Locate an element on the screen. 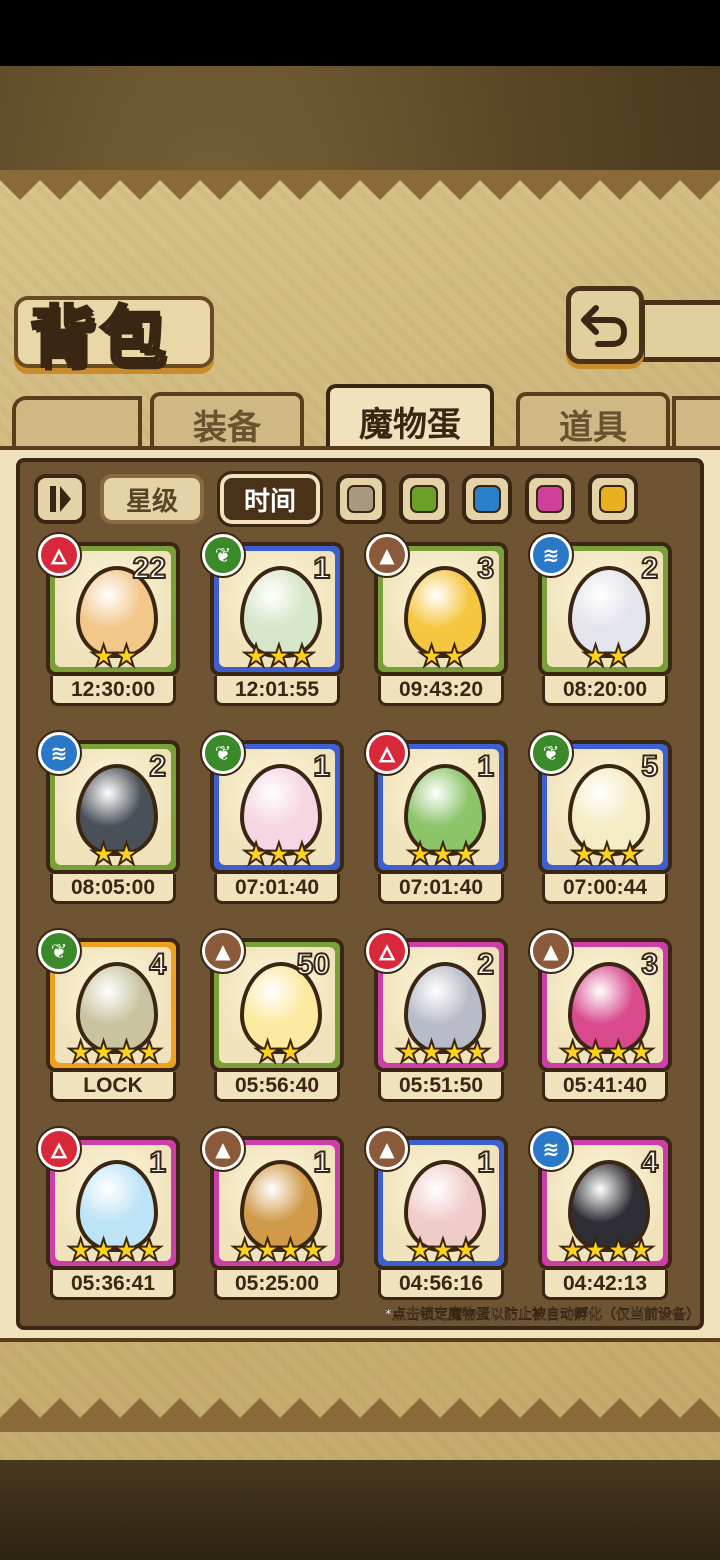  back-button is located at coordinates (605, 325).